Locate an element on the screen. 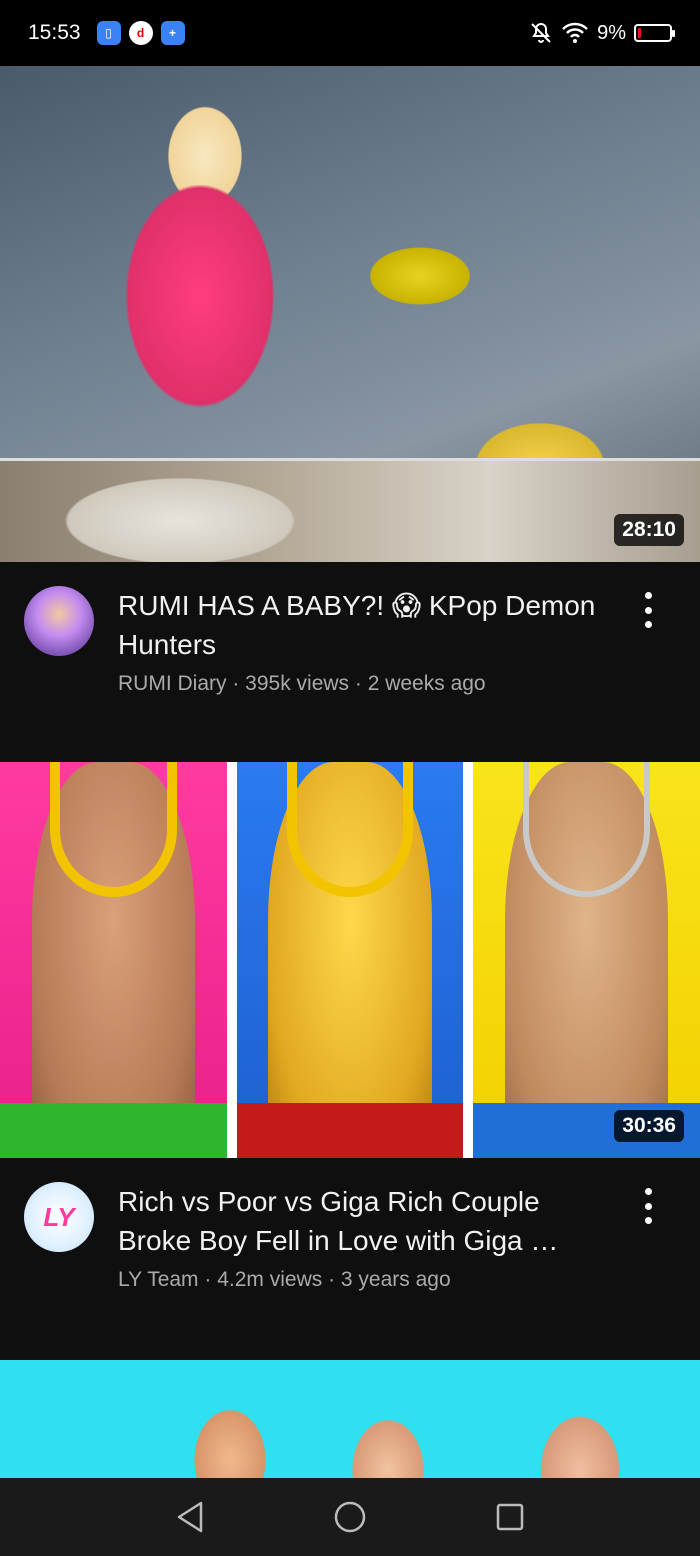  thumbnail-panel-poor is located at coordinates (113, 960).